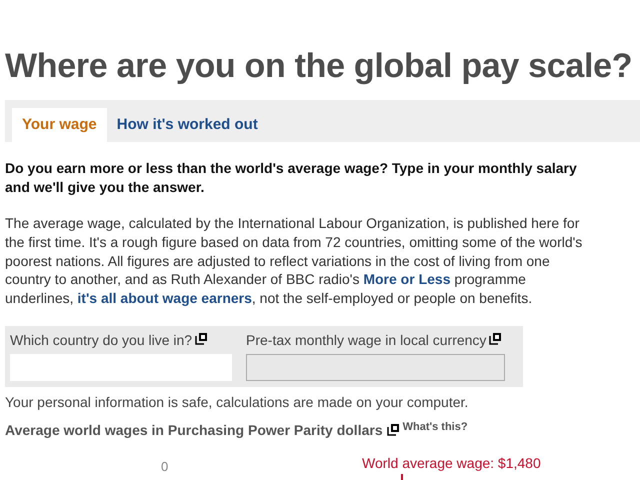 The image size is (640, 480). I want to click on axis-label: 0, so click(164, 467).